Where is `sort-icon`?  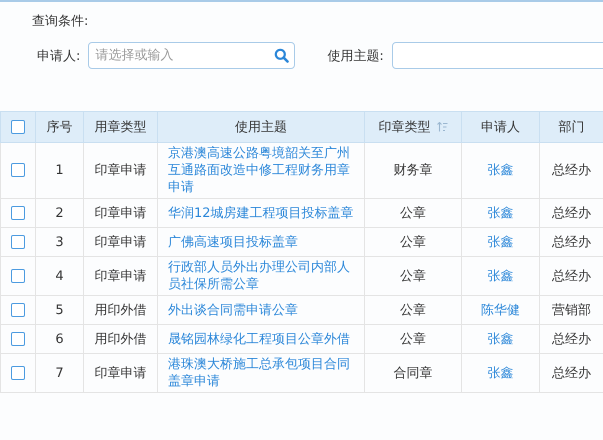
sort-icon is located at coordinates (442, 127).